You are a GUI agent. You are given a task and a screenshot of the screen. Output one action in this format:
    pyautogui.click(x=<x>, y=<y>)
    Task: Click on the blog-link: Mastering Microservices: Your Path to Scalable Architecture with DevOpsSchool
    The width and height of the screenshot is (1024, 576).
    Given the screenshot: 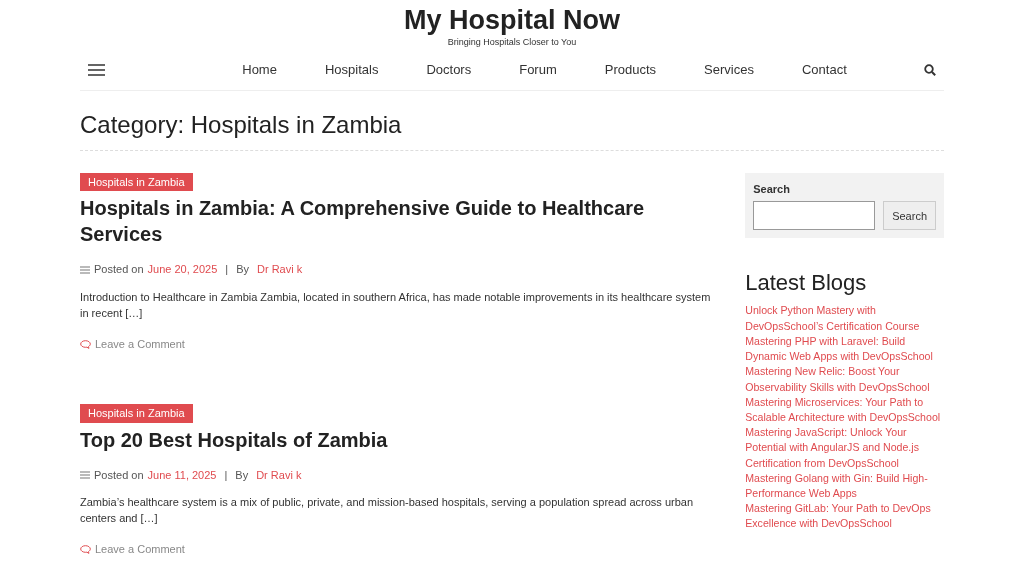 What is the action you would take?
    pyautogui.click(x=844, y=410)
    